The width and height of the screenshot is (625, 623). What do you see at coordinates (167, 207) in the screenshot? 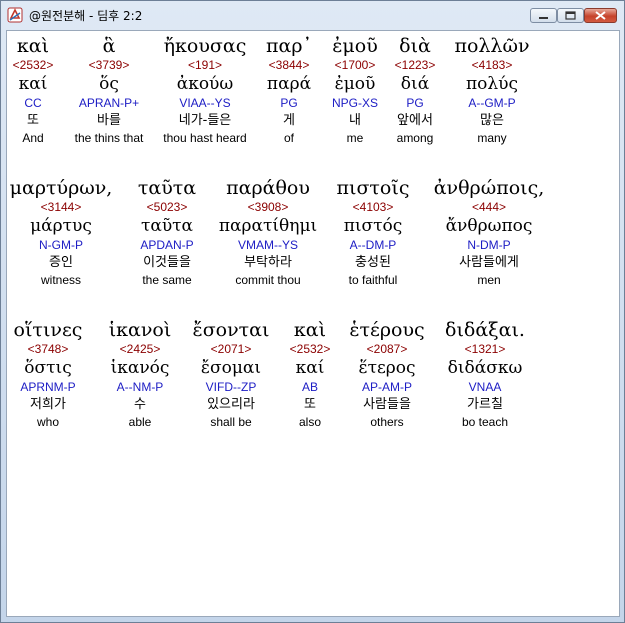
I see `strong-number: <5023>` at bounding box center [167, 207].